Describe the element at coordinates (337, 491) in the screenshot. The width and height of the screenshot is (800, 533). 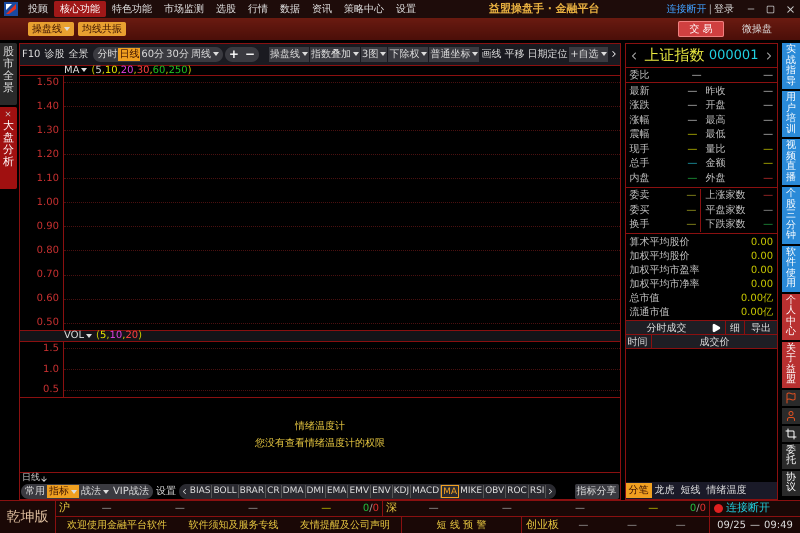
I see `indicator-tab: EMA` at that location.